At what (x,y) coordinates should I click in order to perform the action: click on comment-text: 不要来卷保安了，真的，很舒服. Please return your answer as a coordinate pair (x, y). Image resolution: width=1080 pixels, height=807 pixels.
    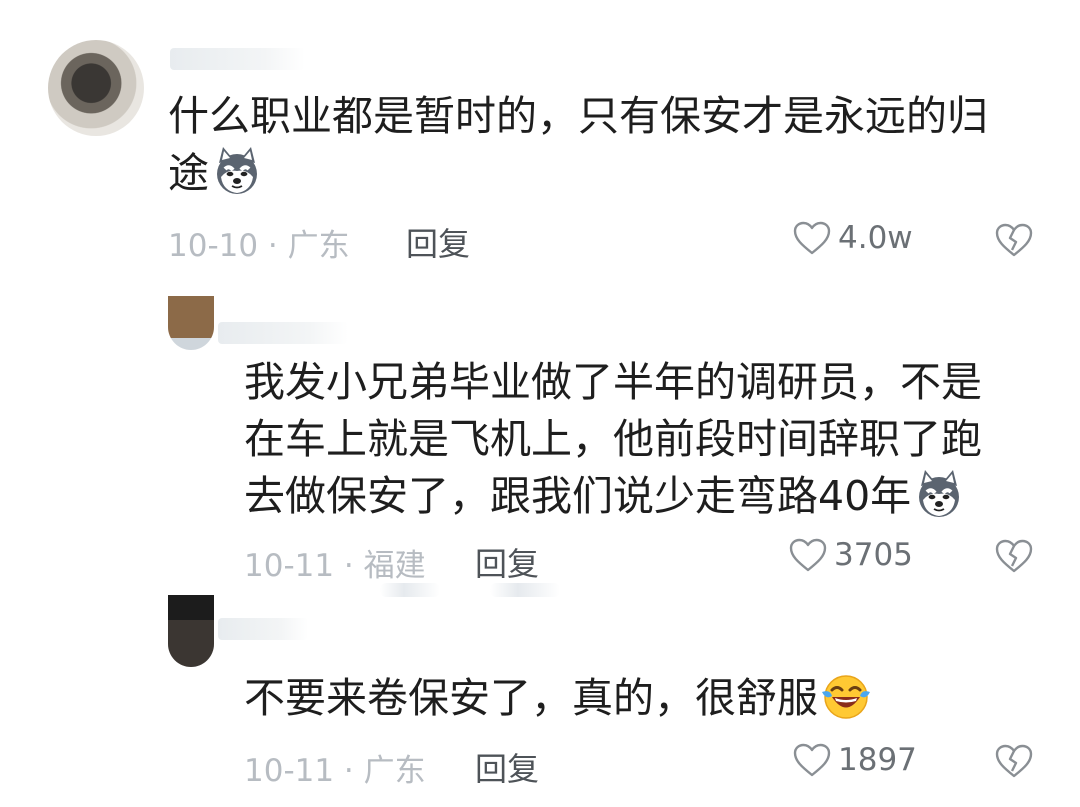
    Looking at the image, I should click on (629, 698).